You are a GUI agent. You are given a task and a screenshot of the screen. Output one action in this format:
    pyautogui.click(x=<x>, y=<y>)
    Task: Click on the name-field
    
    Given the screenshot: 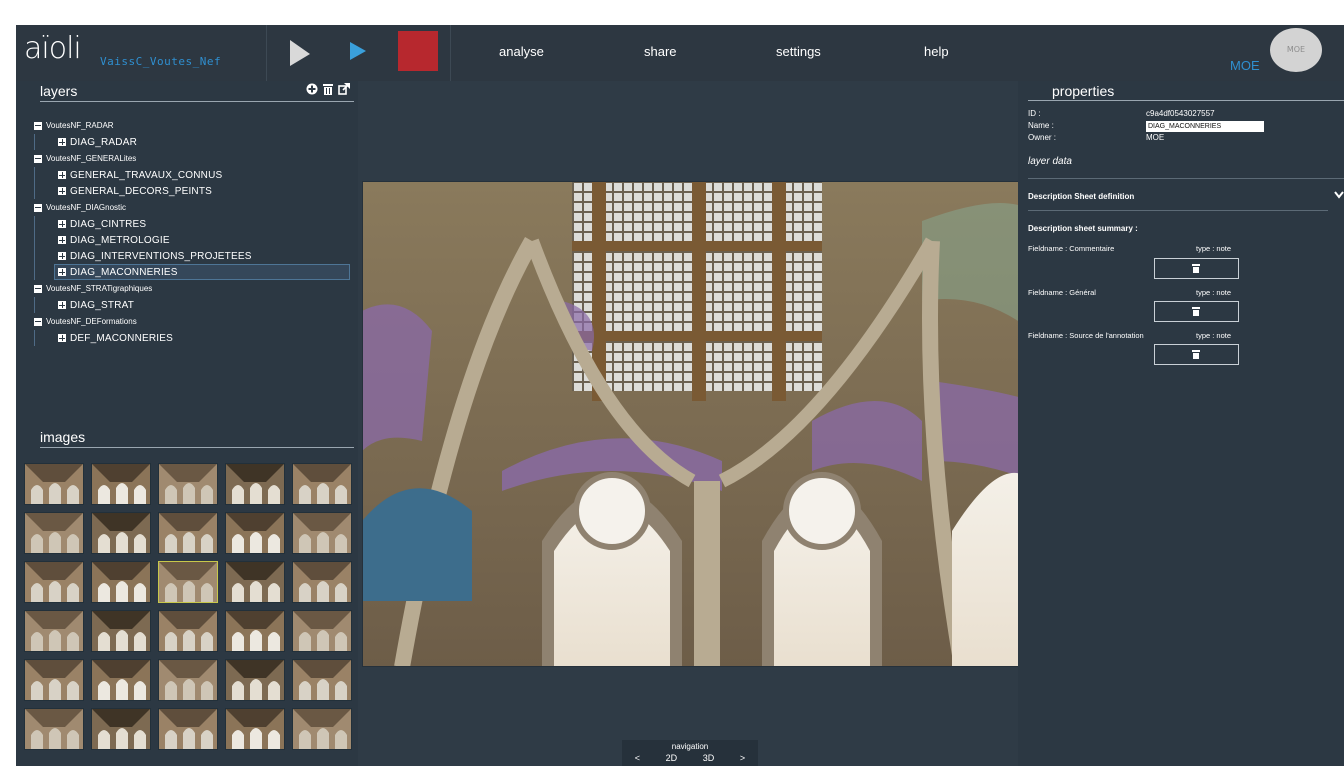 What is the action you would take?
    pyautogui.click(x=1205, y=126)
    